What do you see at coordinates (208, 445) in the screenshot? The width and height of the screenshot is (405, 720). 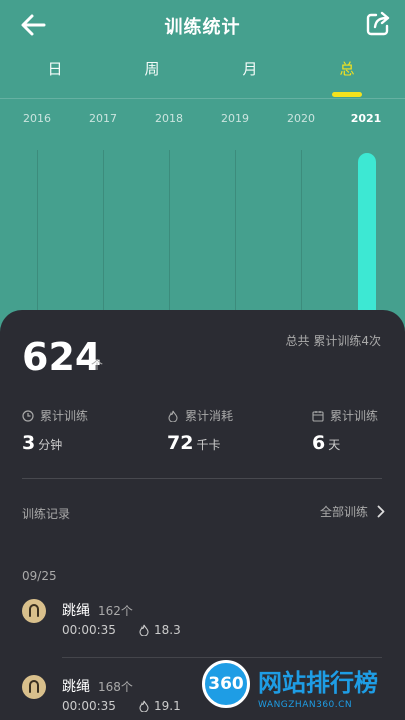 I see `stat-unit: 千卡` at bounding box center [208, 445].